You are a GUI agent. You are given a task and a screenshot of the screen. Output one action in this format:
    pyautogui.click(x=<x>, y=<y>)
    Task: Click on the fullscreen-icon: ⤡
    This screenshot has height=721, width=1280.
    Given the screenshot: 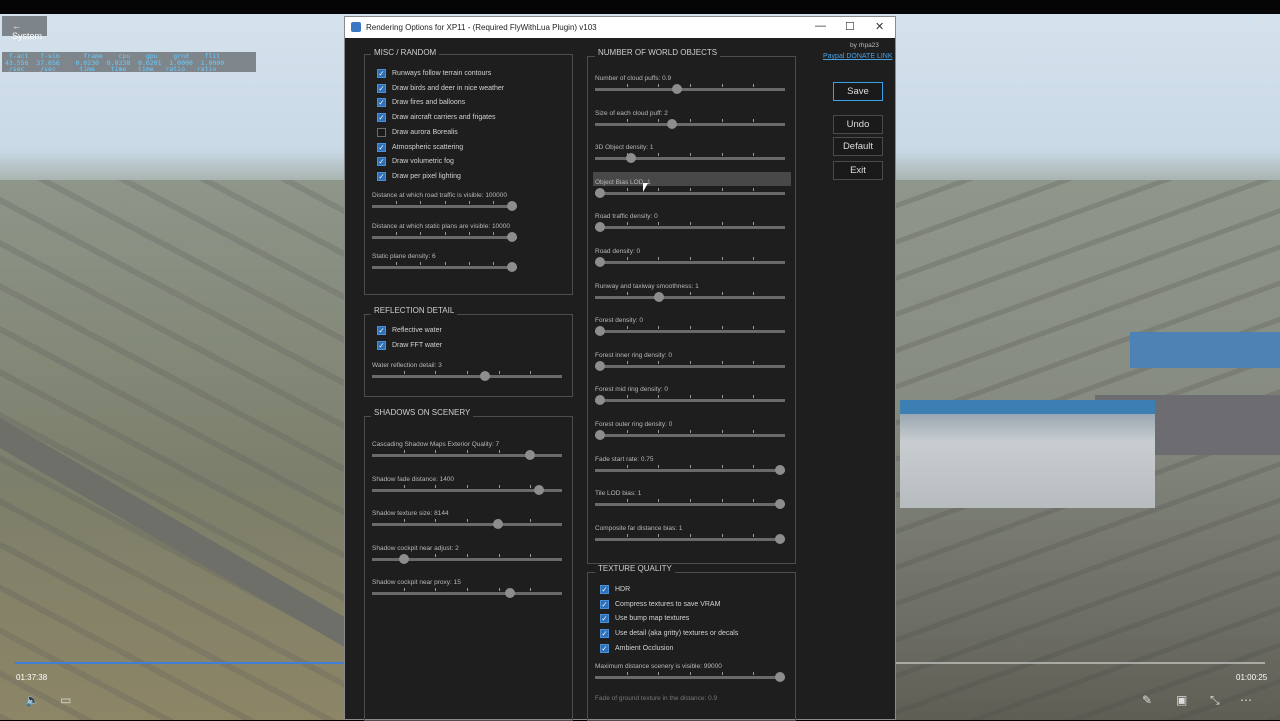 What is the action you would take?
    pyautogui.click(x=1215, y=700)
    